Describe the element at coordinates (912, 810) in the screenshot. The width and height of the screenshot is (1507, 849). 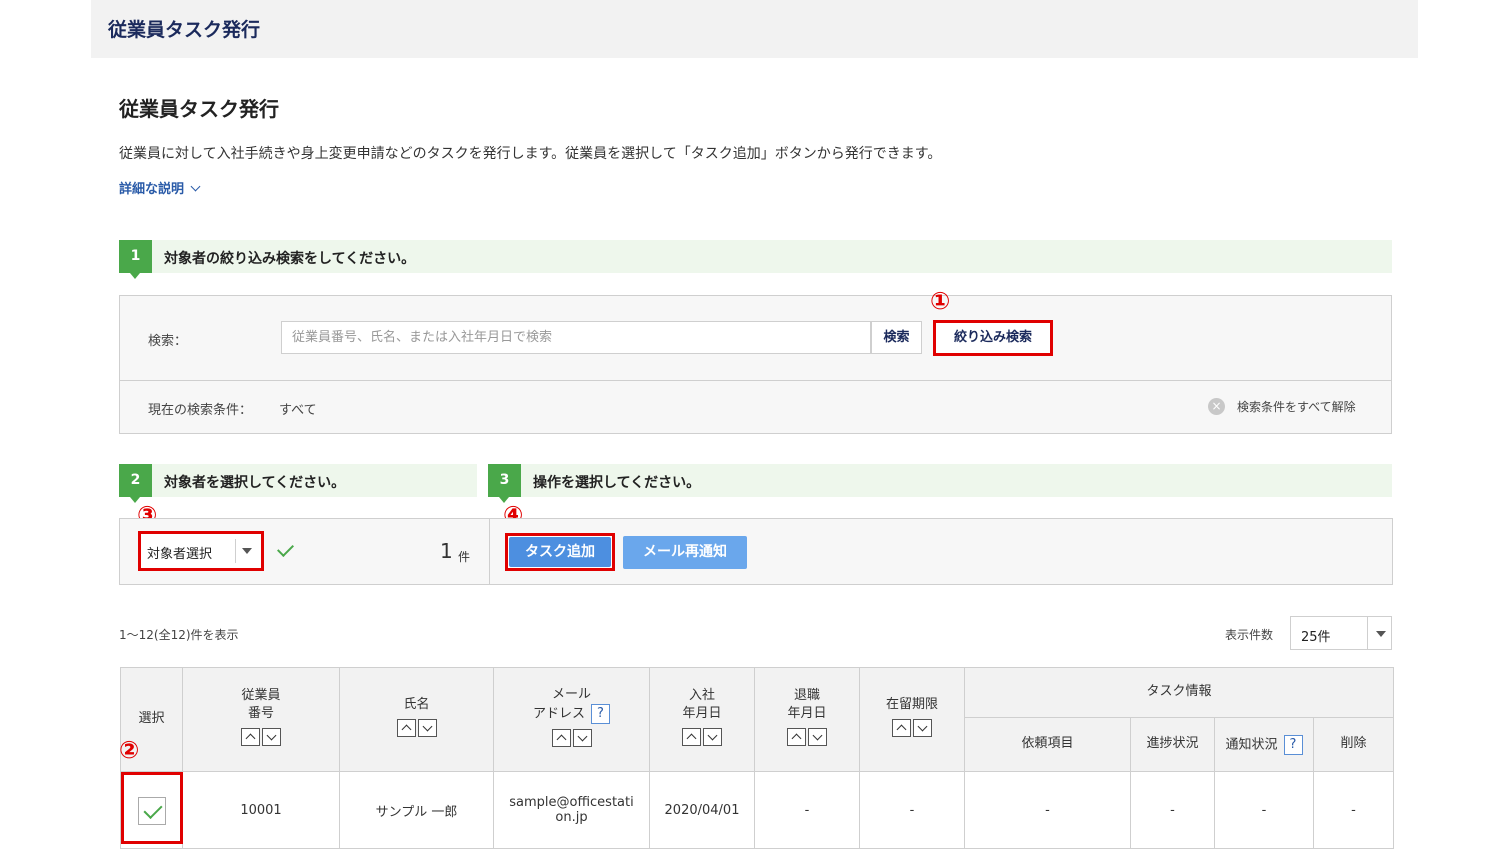
I see `cell-residence: -` at that location.